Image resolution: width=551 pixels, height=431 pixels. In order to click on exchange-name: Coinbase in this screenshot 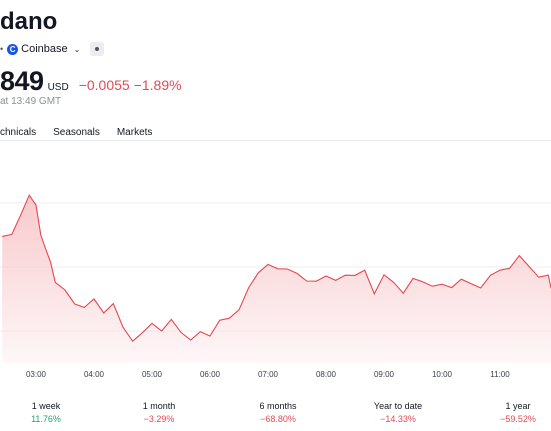, I will do `click(44, 49)`.